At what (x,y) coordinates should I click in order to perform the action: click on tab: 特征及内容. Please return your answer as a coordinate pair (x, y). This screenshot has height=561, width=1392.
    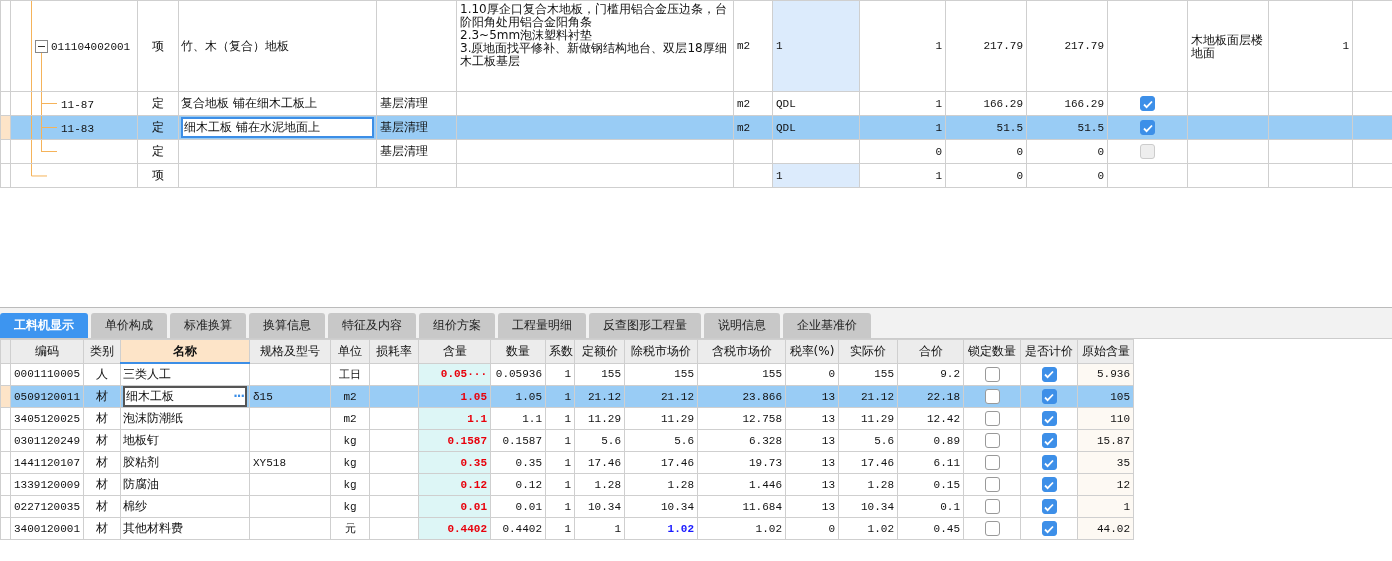
    Looking at the image, I should click on (372, 325).